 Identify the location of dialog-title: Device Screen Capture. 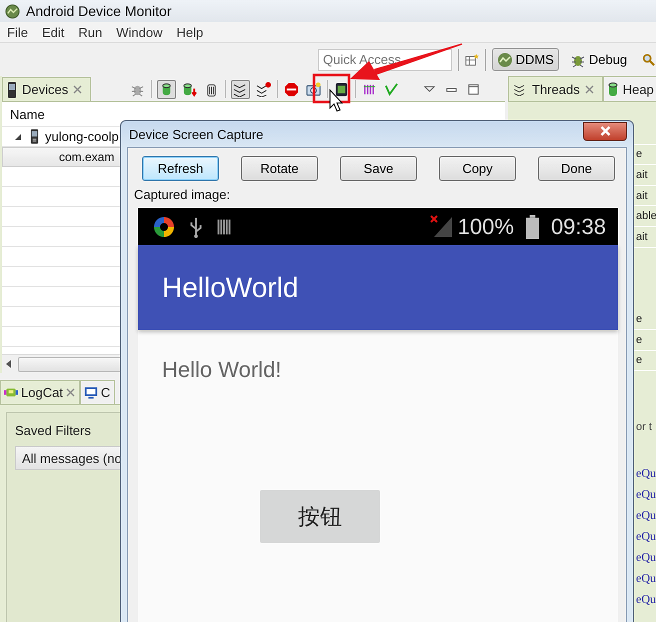
(196, 134).